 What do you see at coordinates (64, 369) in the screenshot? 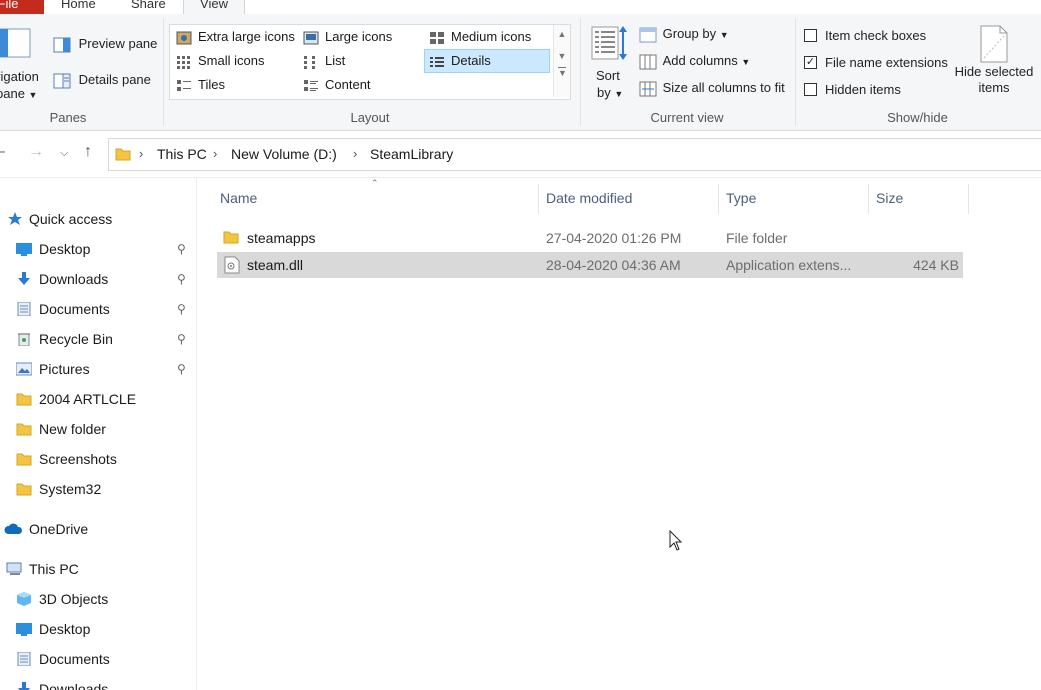
I see `nav-pictures-label: Pictures` at bounding box center [64, 369].